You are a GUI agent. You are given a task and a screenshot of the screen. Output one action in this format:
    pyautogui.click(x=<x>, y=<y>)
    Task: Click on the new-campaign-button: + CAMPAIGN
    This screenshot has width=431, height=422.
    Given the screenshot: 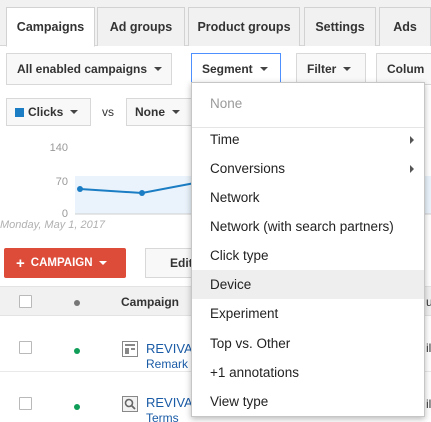 What is the action you would take?
    pyautogui.click(x=65, y=263)
    